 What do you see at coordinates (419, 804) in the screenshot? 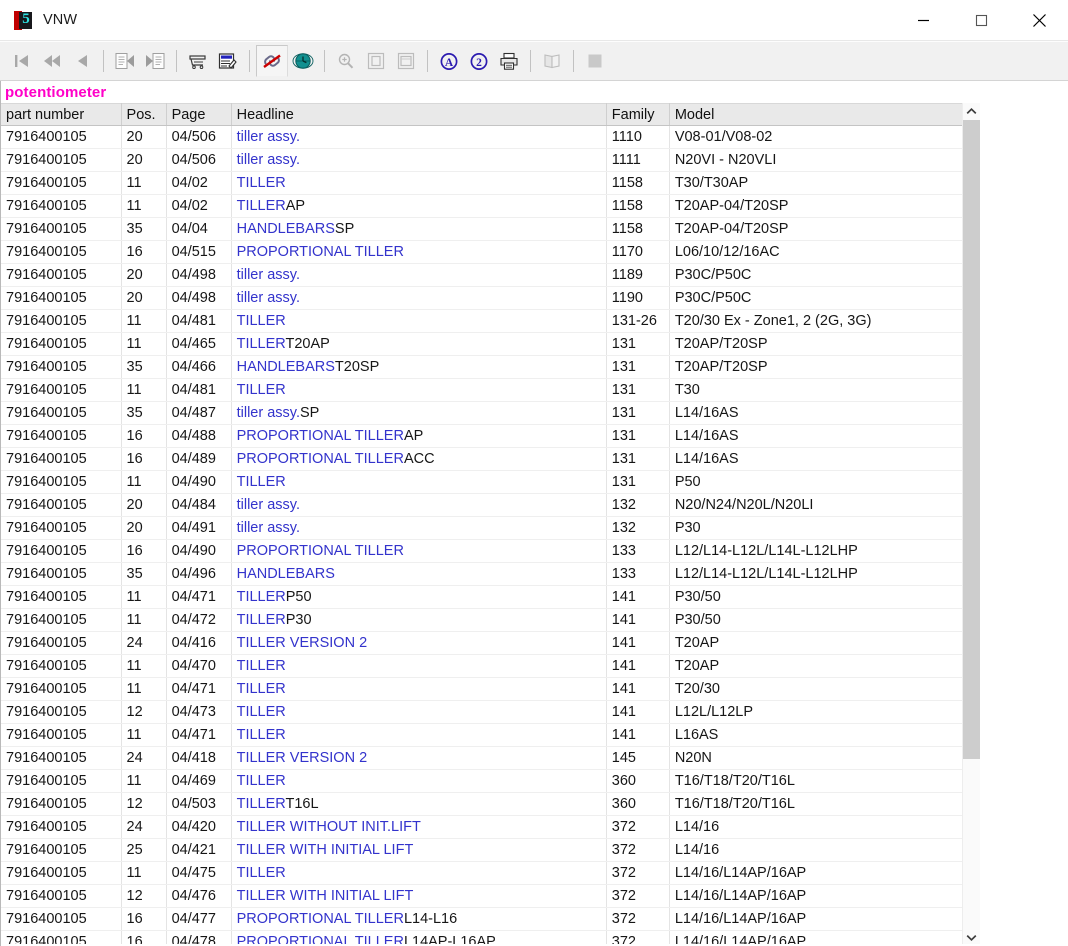
I see `cell-headline: TILLERT16L` at bounding box center [419, 804].